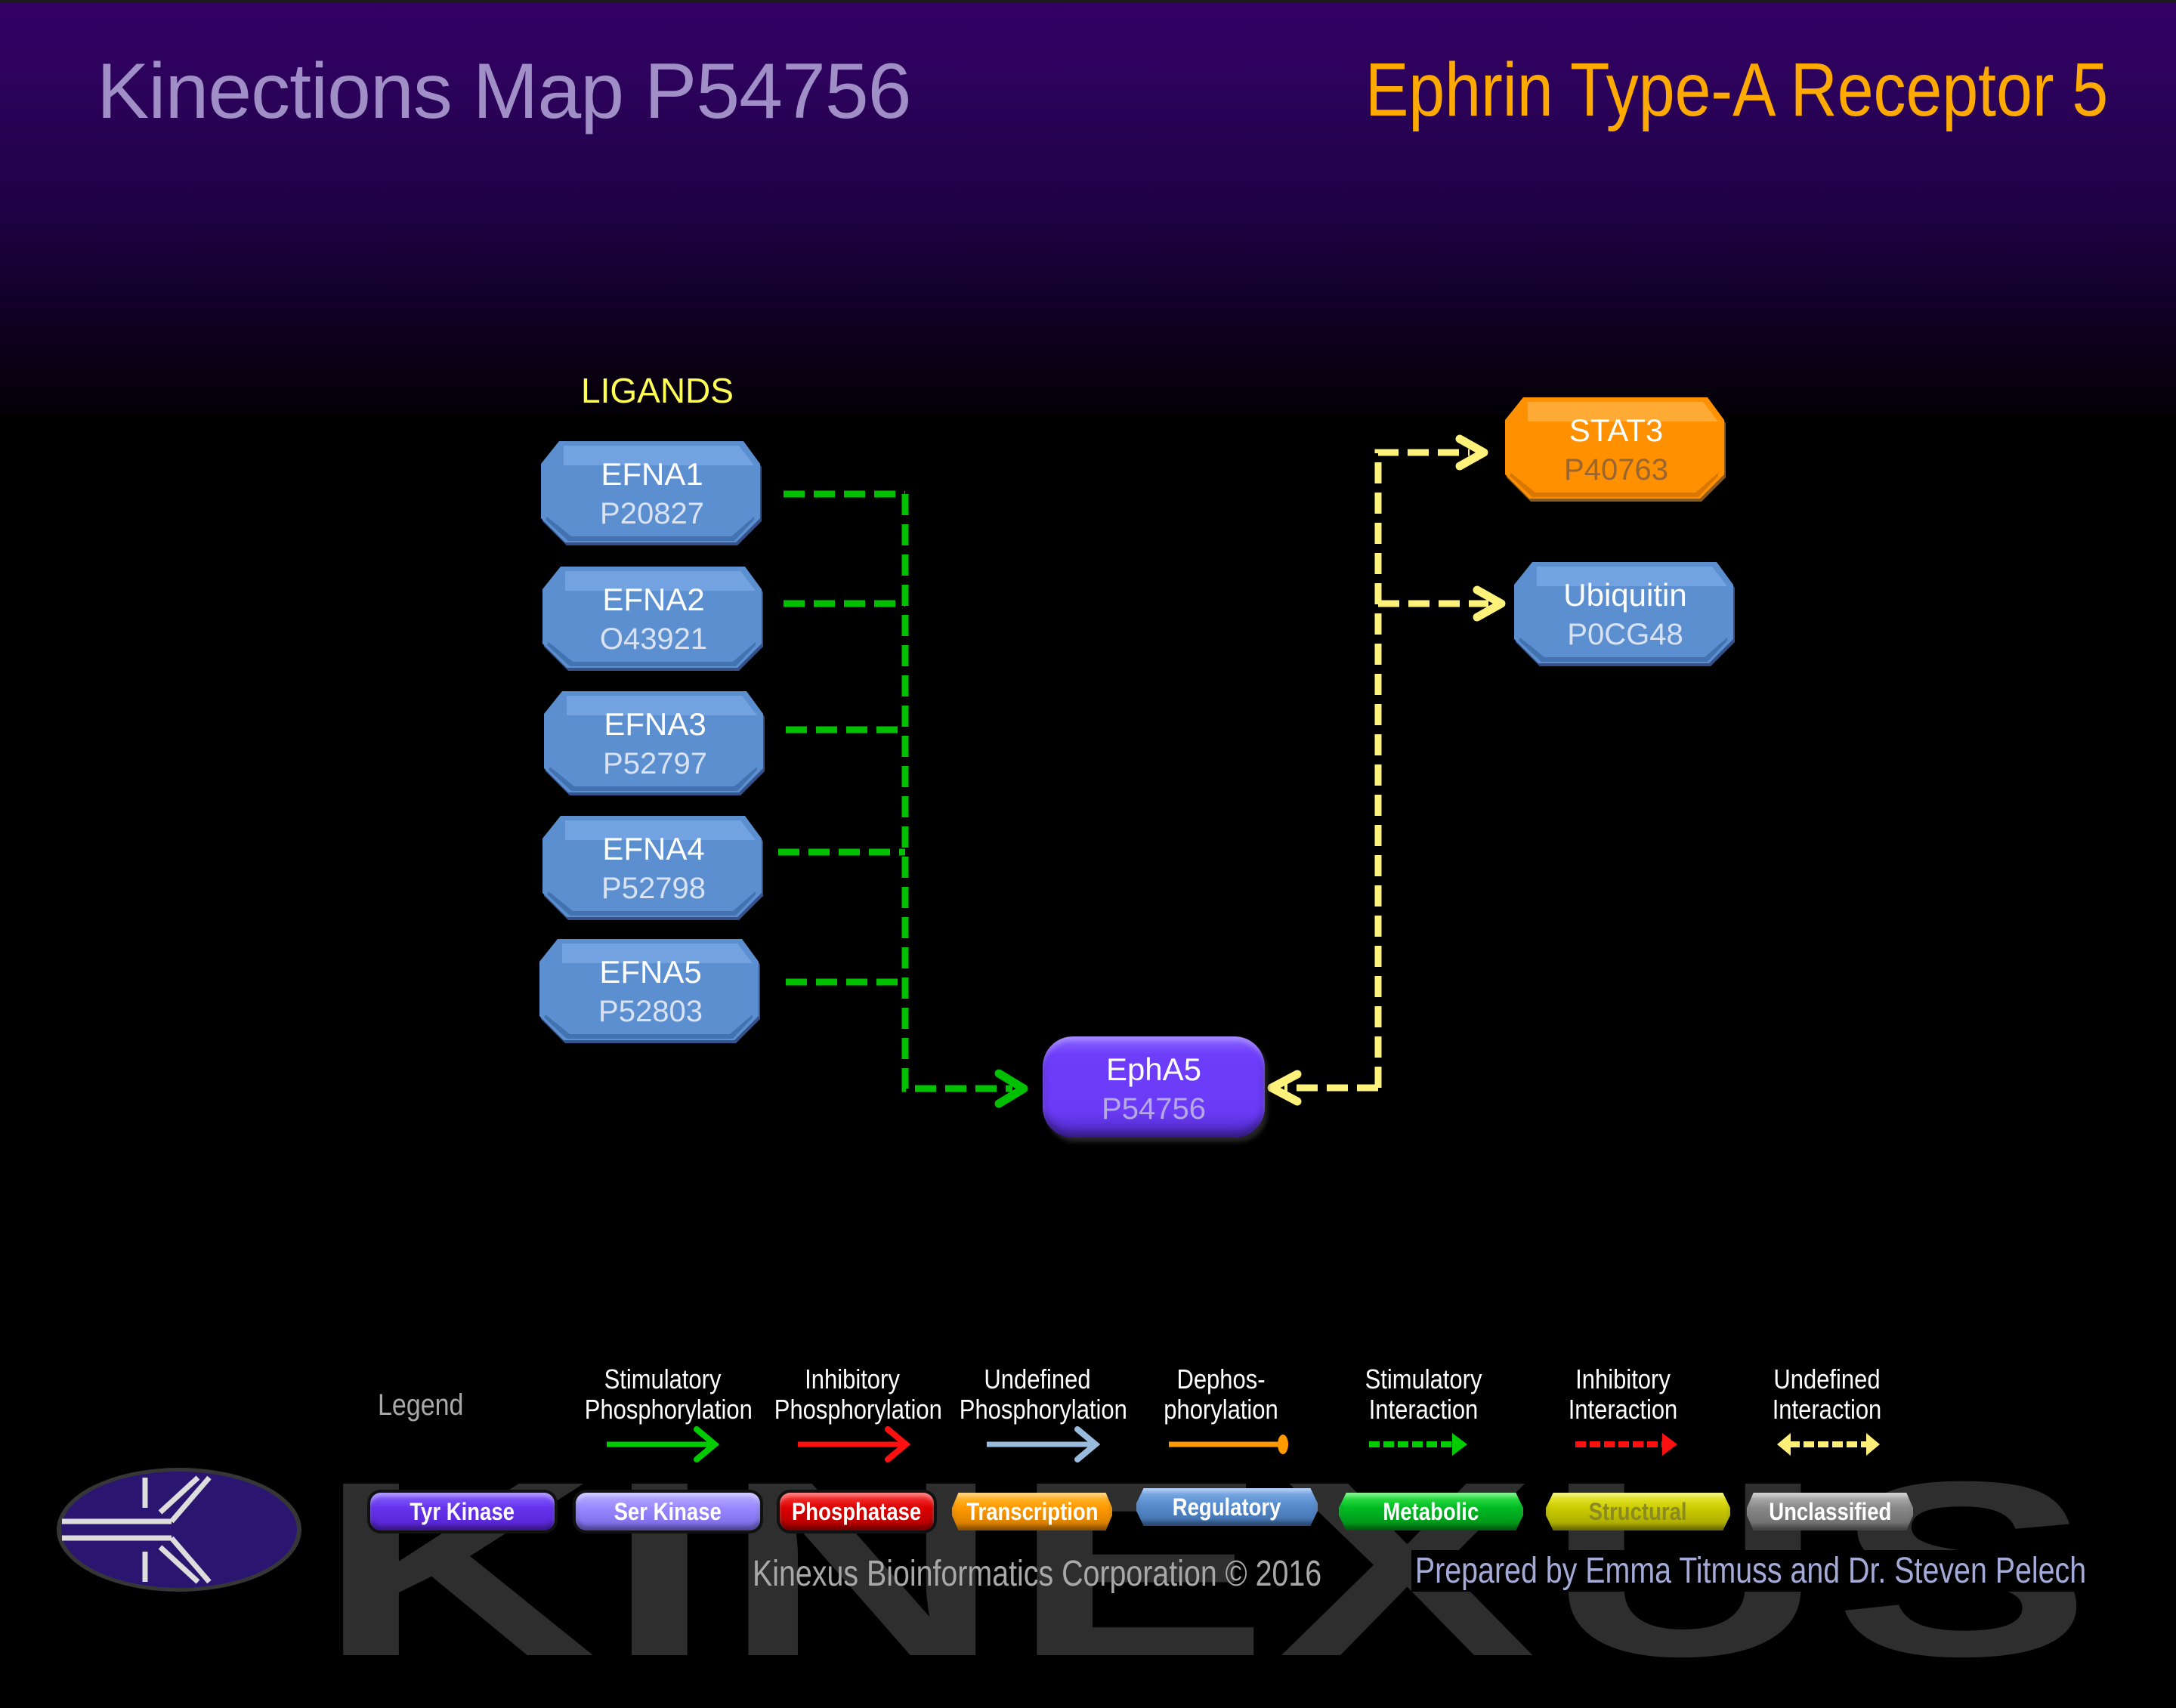  I want to click on legend-phosphatase: Phosphatase, so click(857, 1511).